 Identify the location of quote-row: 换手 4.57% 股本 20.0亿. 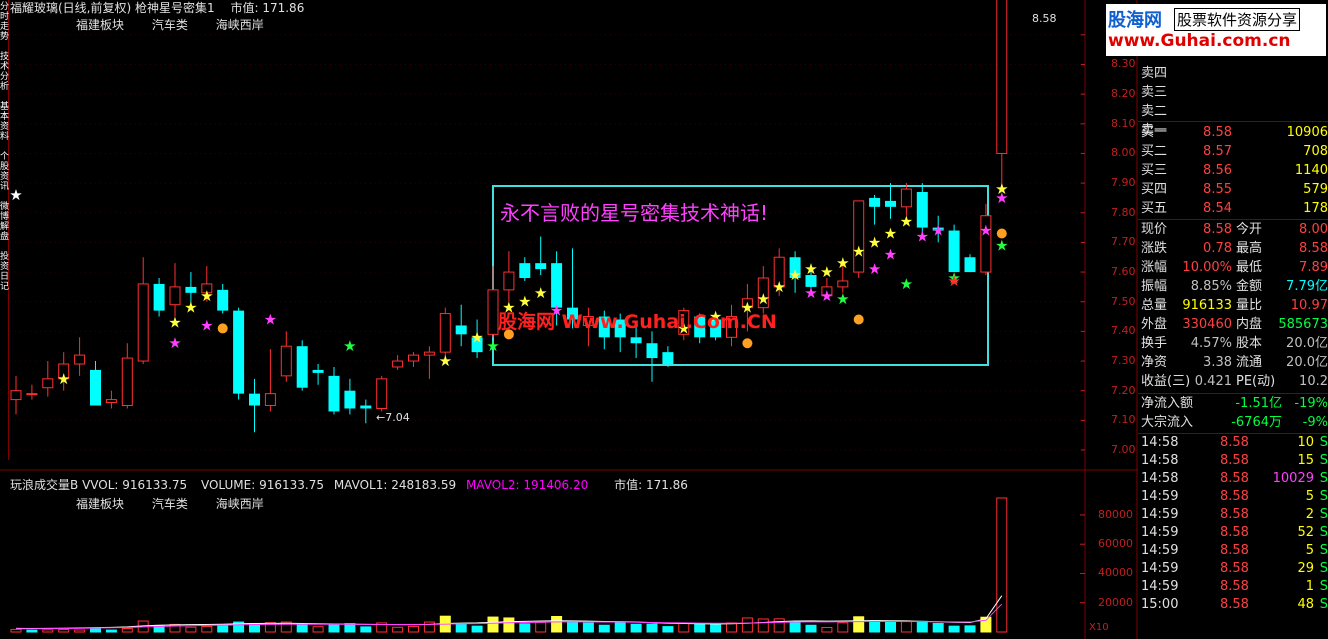
(1233, 344).